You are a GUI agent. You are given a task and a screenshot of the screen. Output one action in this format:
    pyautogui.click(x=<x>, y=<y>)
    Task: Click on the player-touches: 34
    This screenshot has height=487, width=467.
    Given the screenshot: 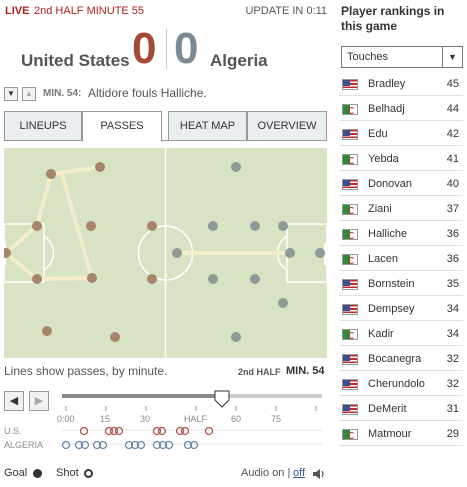 What is the action you would take?
    pyautogui.click(x=452, y=334)
    